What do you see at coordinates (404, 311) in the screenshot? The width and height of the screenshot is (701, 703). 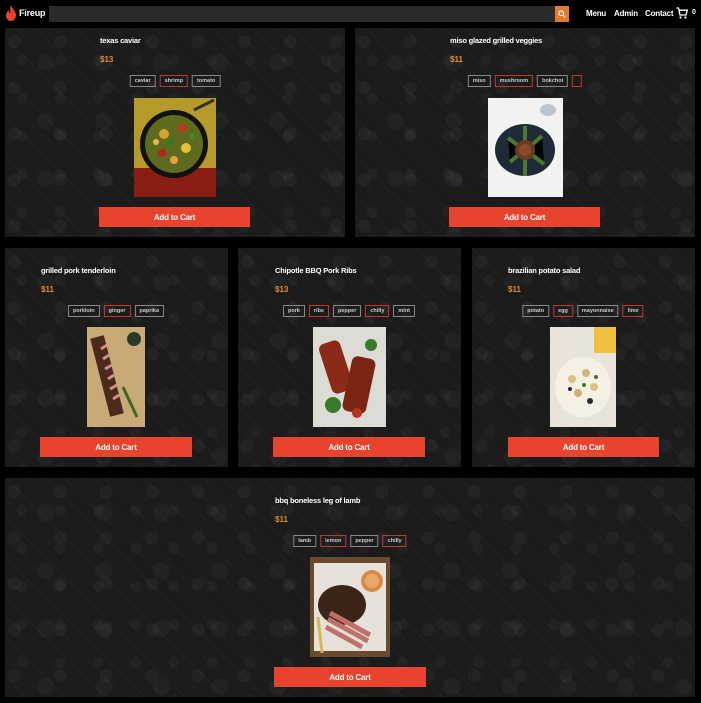 I see `tag: mint` at bounding box center [404, 311].